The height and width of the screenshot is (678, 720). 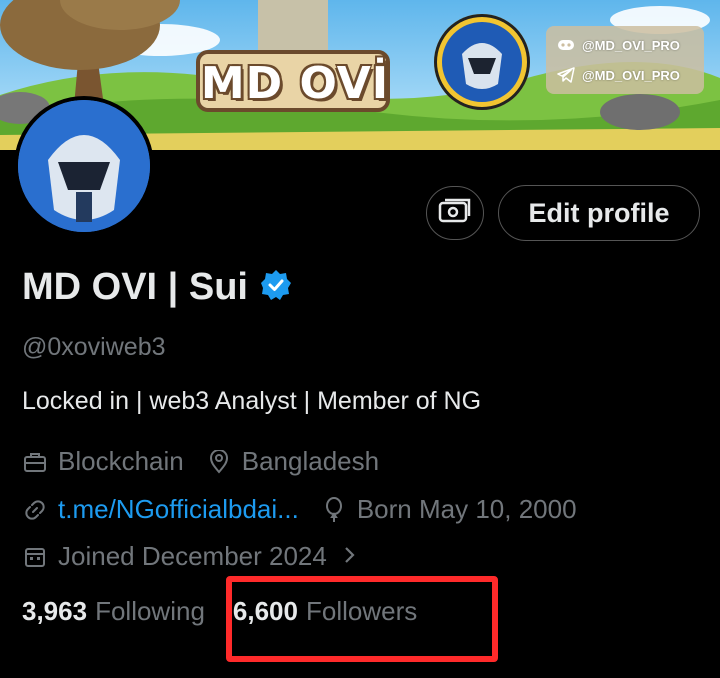 I want to click on meta-row-3: Joined December 2024, so click(x=200, y=556).